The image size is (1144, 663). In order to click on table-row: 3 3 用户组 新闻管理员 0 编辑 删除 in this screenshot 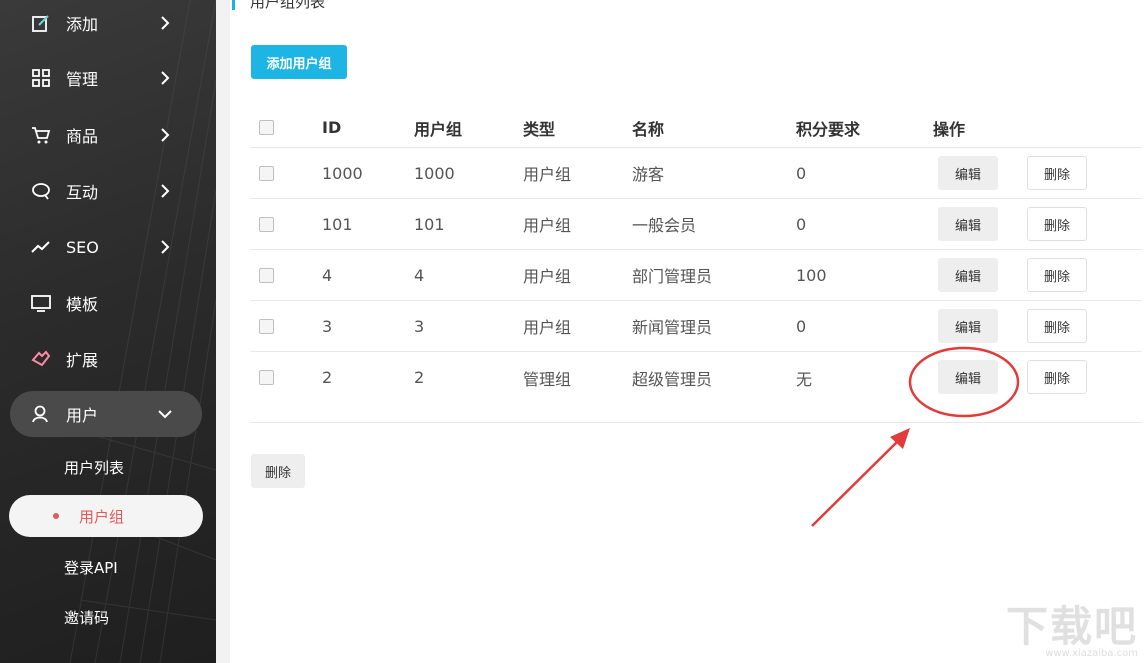, I will do `click(696, 326)`.